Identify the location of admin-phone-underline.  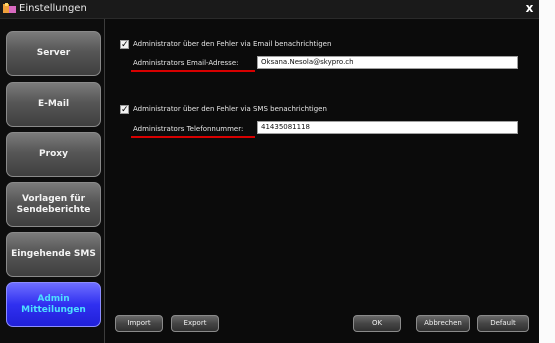
(193, 137).